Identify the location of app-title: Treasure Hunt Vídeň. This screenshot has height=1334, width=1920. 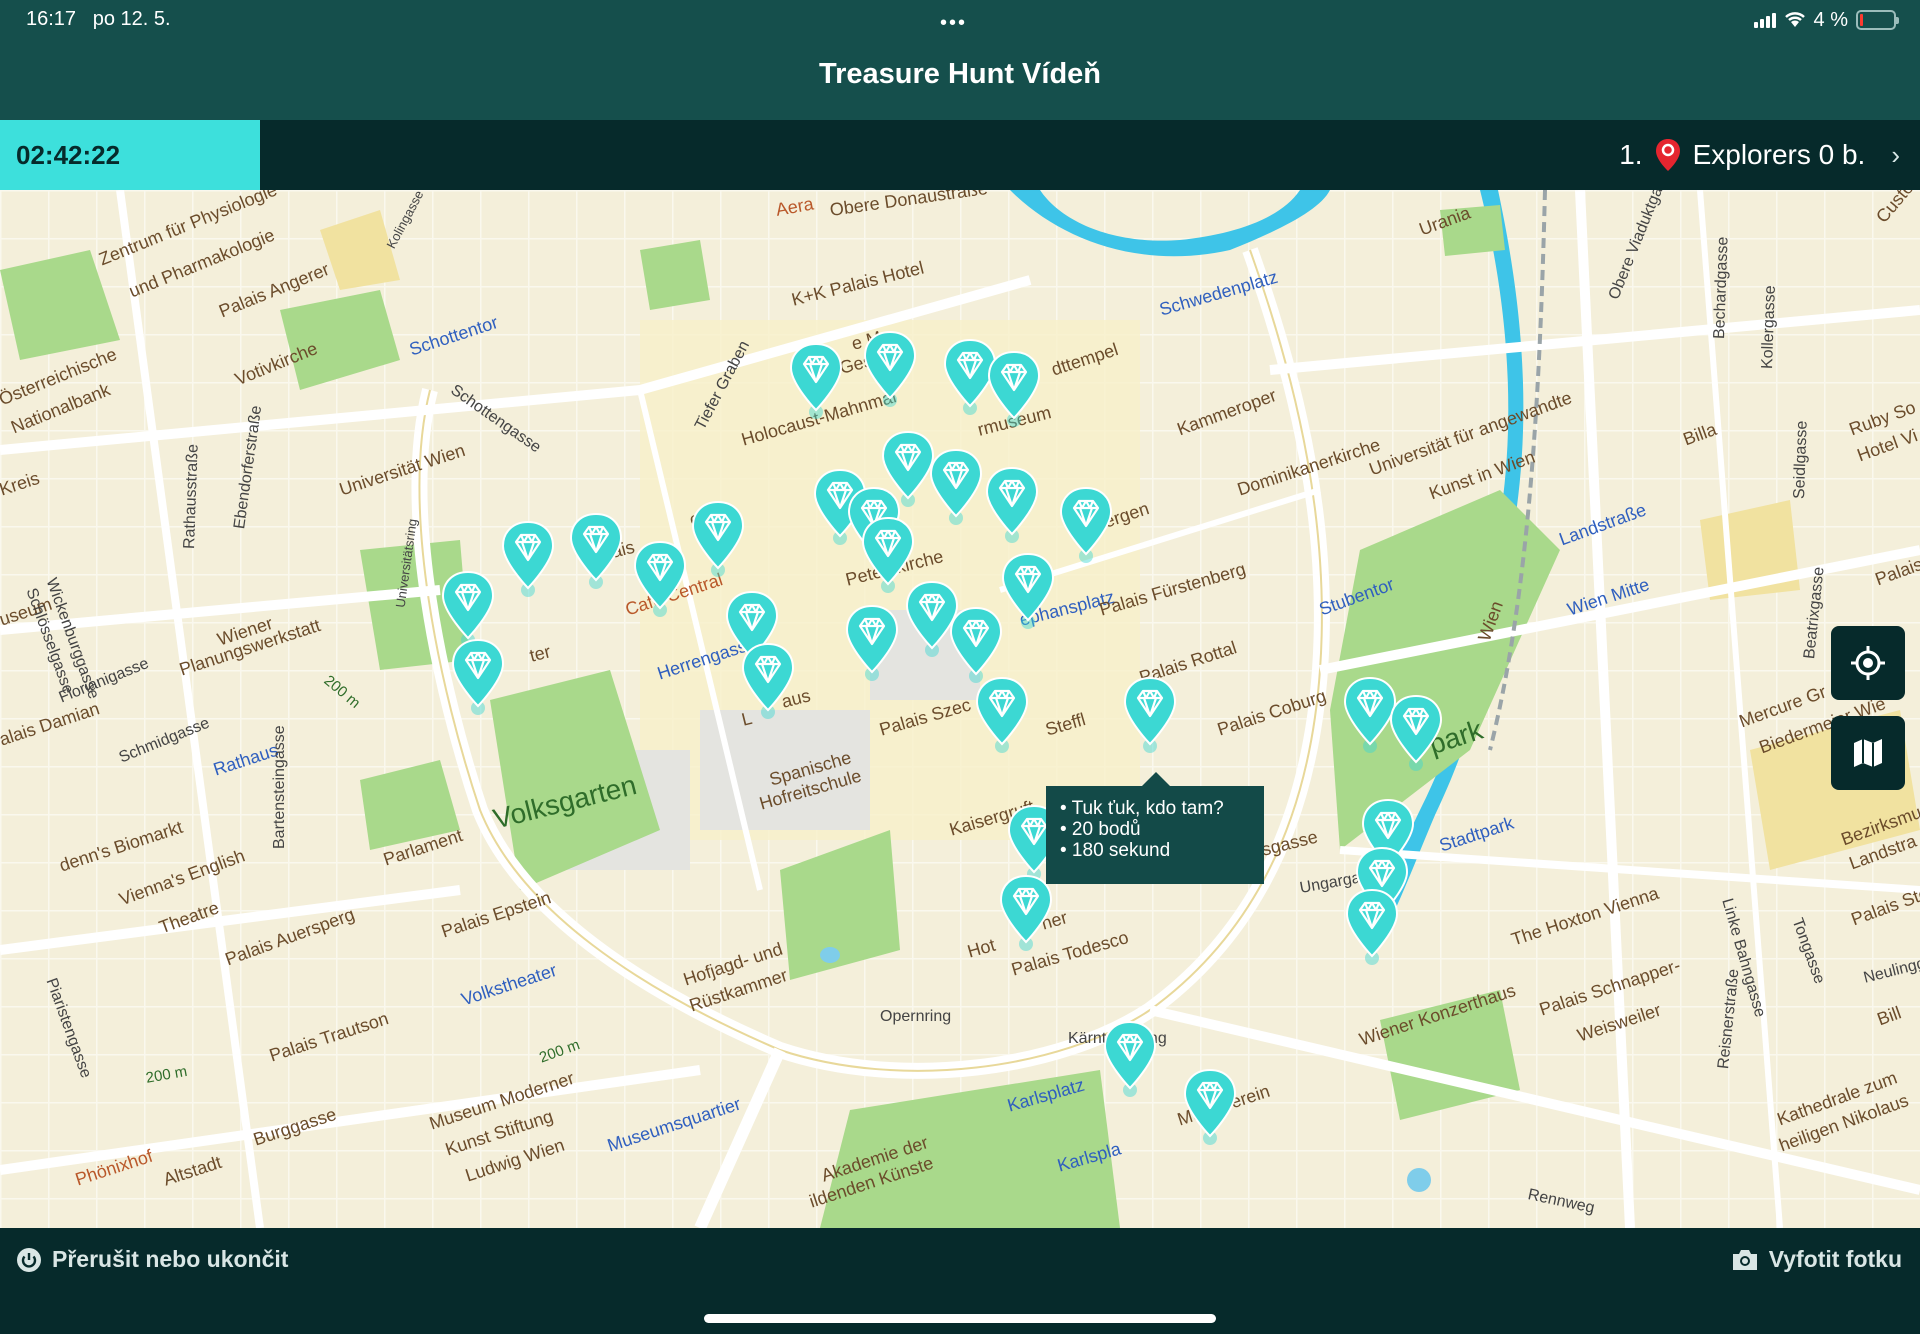
(959, 74).